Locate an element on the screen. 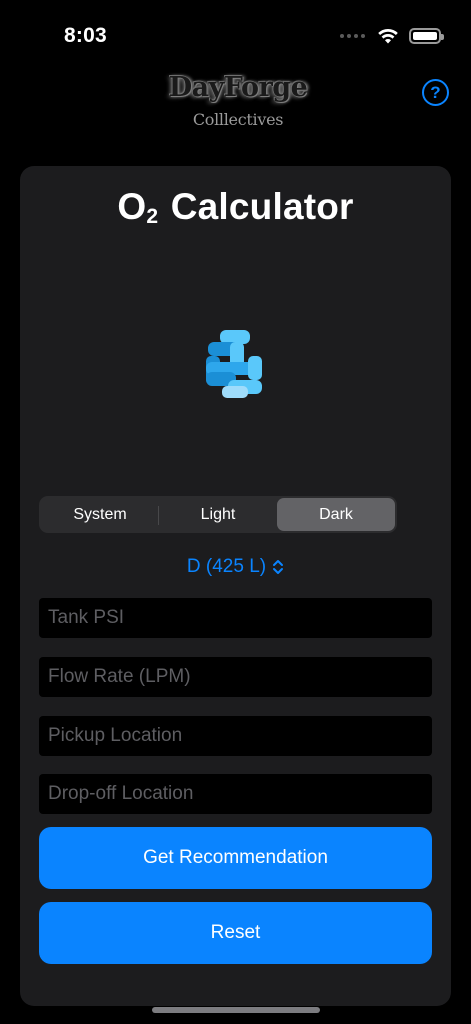 The height and width of the screenshot is (1024, 471). tank-psi-input is located at coordinates (235, 618).